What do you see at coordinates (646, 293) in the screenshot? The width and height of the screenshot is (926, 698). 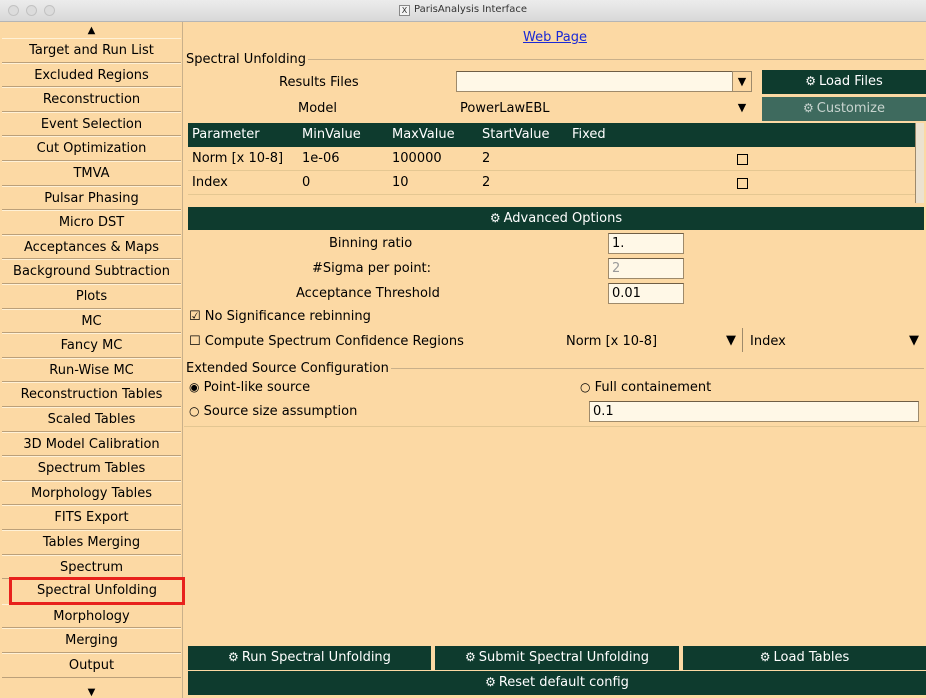 I see `acceptance-threshold-input: 0.01` at bounding box center [646, 293].